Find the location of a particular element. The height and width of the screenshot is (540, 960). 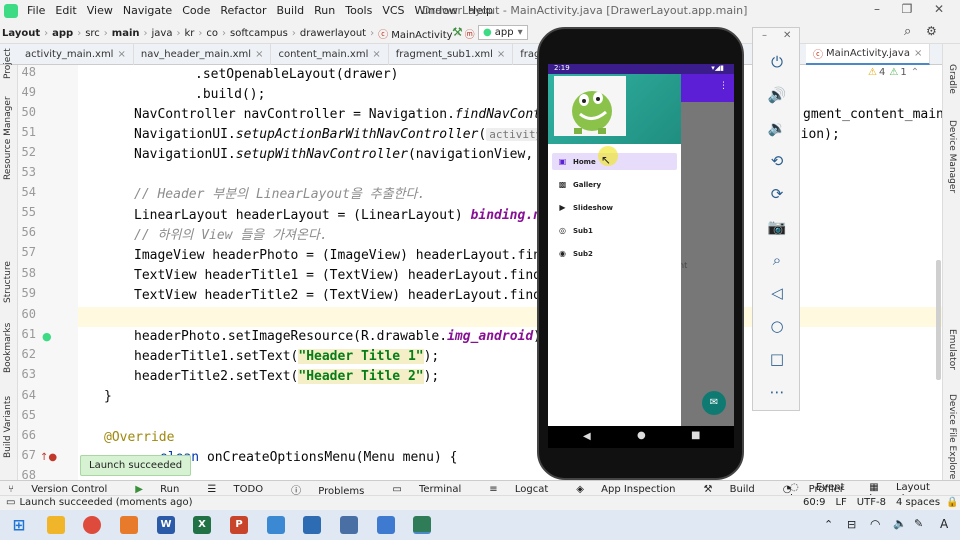

panel-minimize-icon: – is located at coordinates (764, 35).